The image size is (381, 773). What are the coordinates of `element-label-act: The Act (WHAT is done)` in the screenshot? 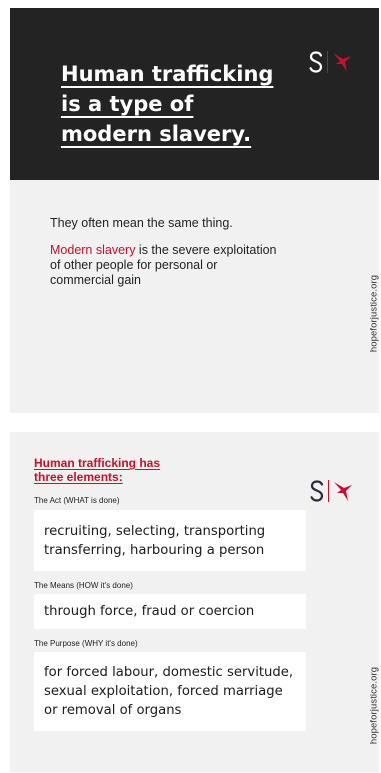 It's located at (77, 500).